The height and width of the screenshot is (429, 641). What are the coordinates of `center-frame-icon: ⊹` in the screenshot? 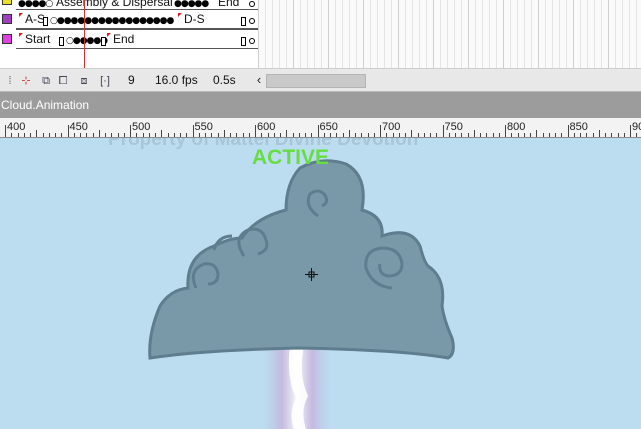 It's located at (26, 81).